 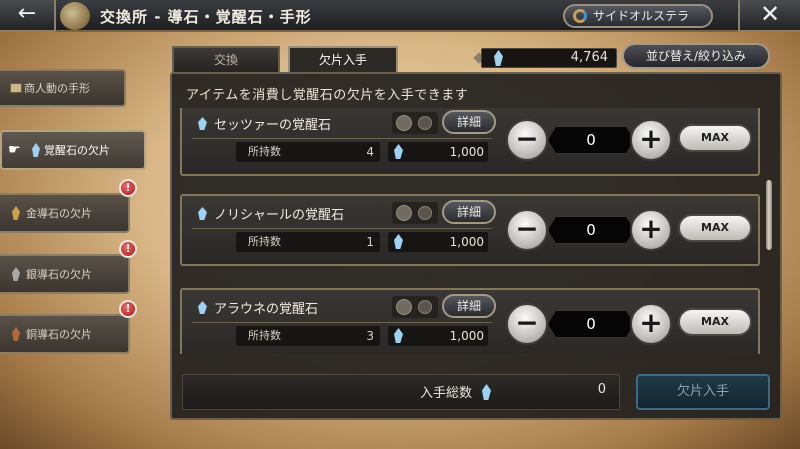 What do you see at coordinates (75, 16) in the screenshot?
I see `exchange-emblem-icon` at bounding box center [75, 16].